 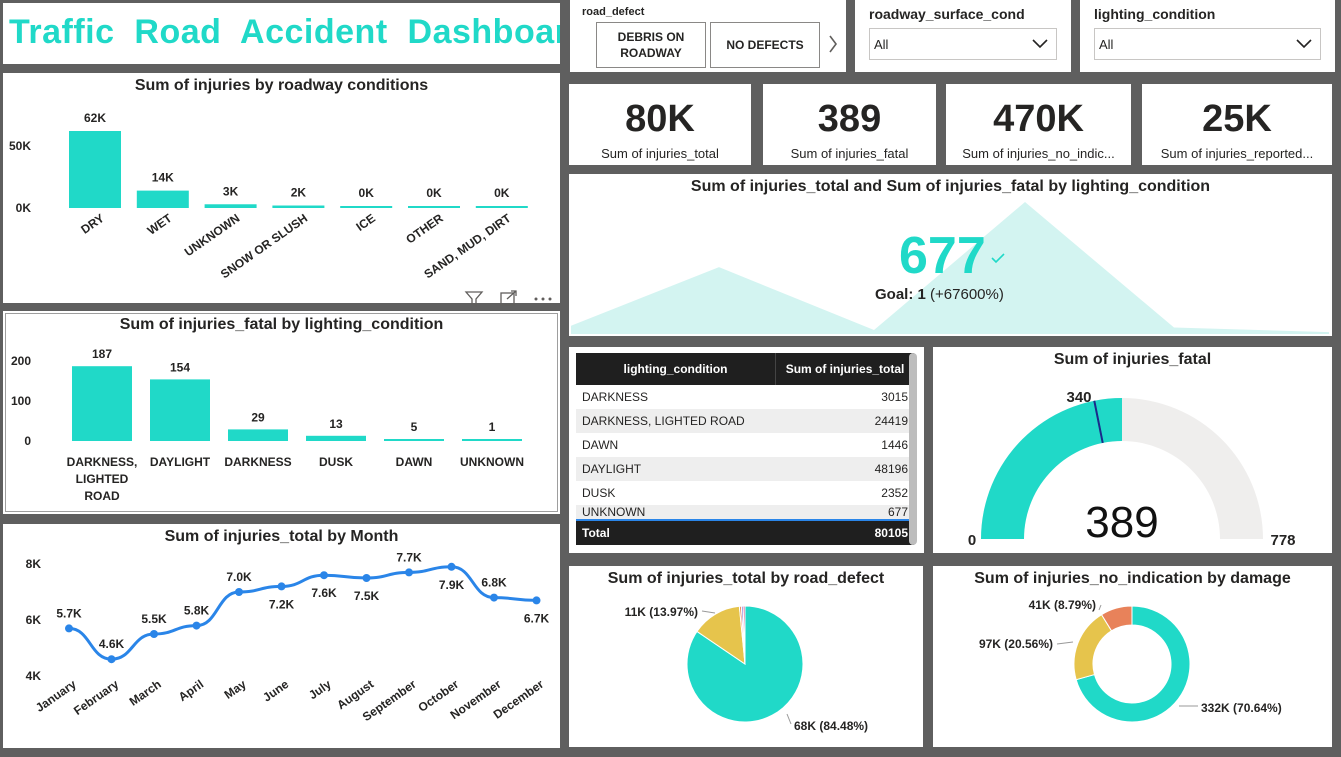 I want to click on x-tick-label: UNKNOWN, so click(x=492, y=462).